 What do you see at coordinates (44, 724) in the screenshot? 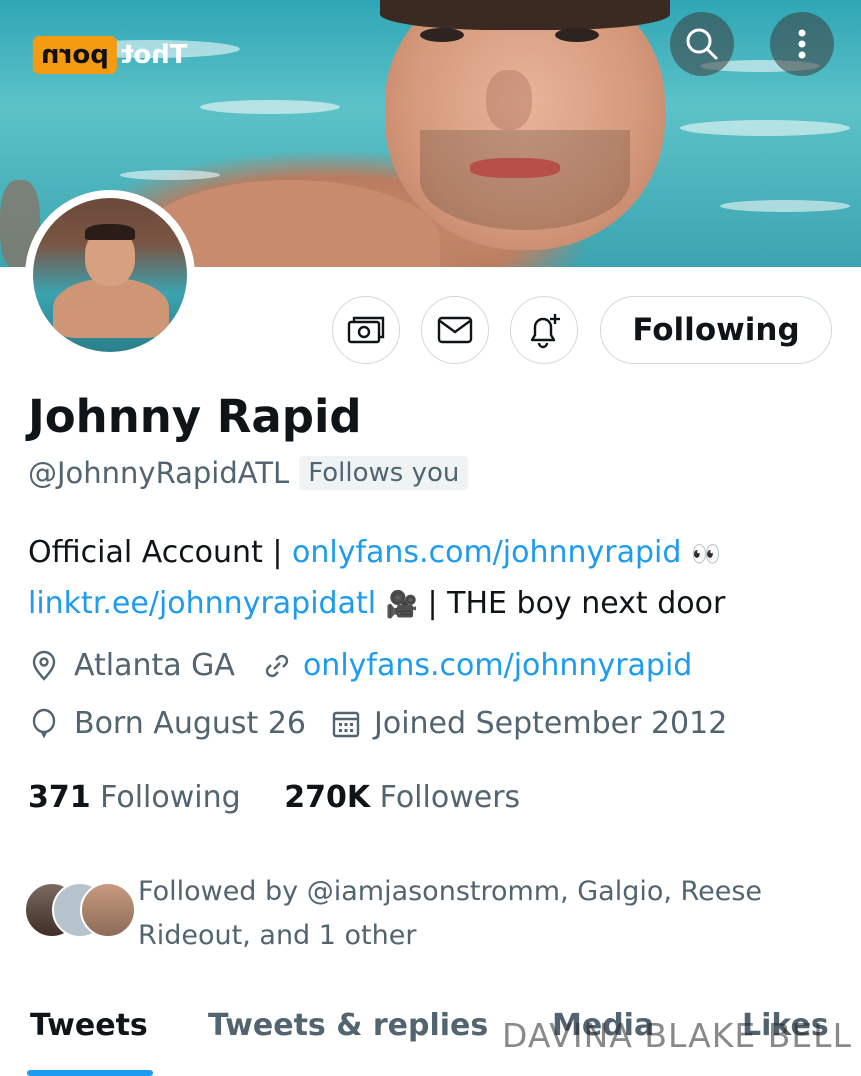
I see `balloon-icon` at bounding box center [44, 724].